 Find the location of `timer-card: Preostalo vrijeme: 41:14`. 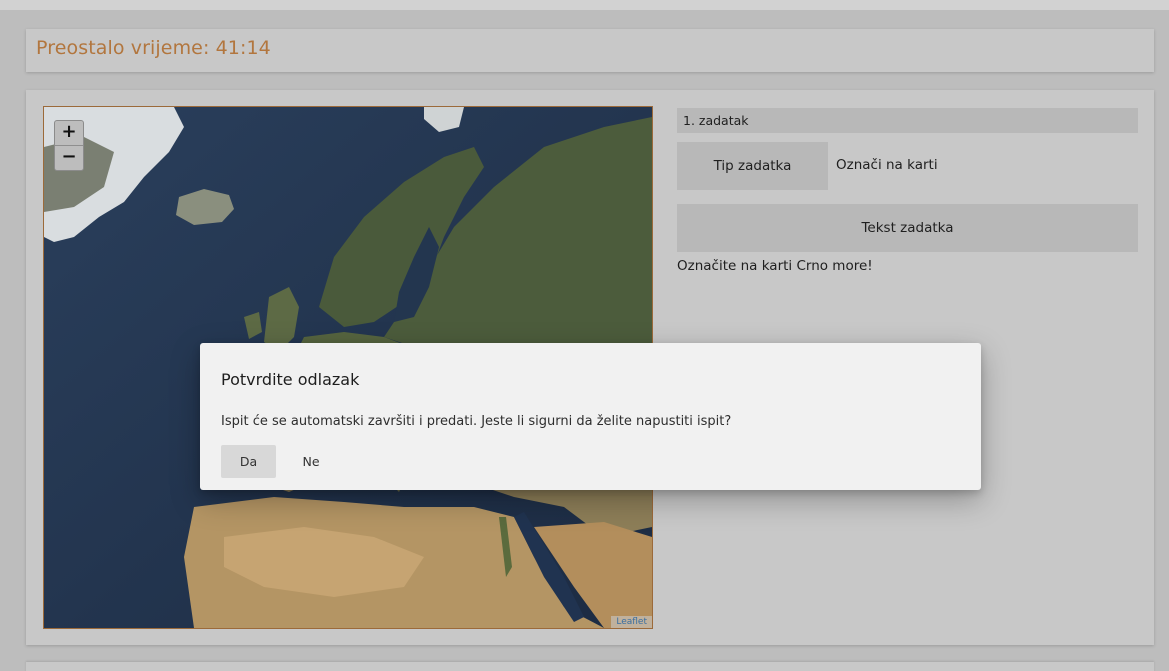

timer-card: Preostalo vrijeme: 41:14 is located at coordinates (590, 50).